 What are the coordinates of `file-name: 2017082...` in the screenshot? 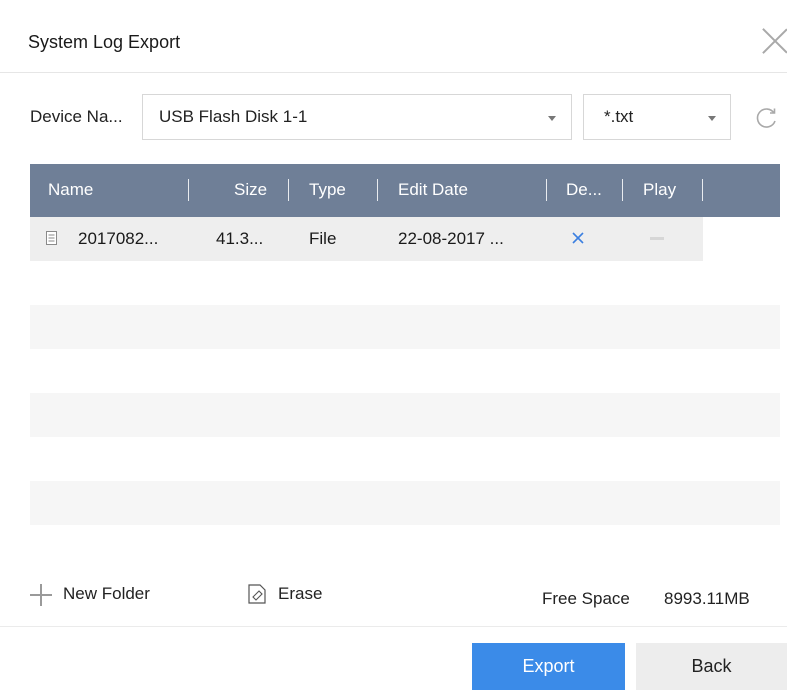 It's located at (118, 238).